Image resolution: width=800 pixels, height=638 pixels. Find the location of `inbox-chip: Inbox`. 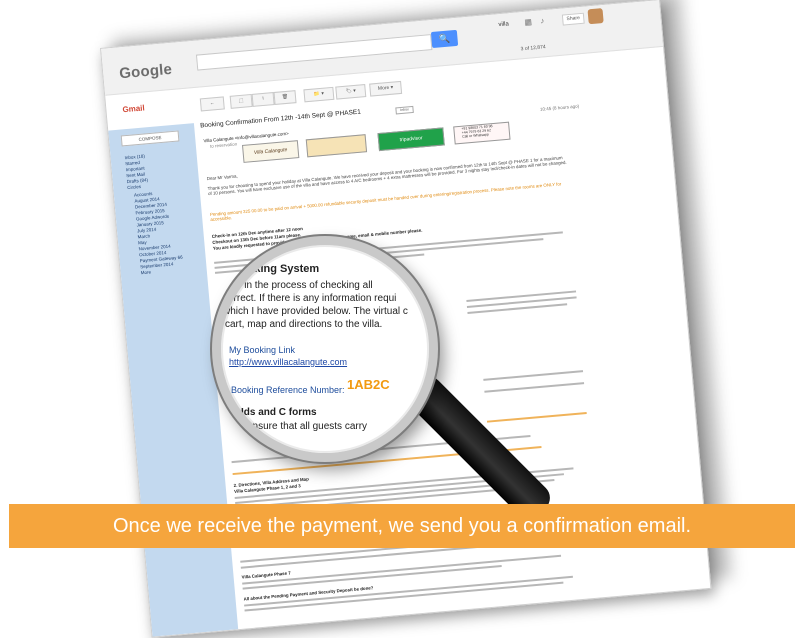

inbox-chip: Inbox is located at coordinates (404, 110).